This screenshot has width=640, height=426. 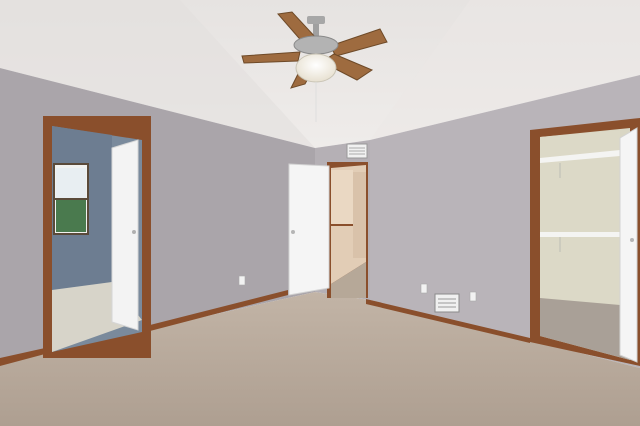 What do you see at coordinates (309, 229) in the screenshot?
I see `center-door` at bounding box center [309, 229].